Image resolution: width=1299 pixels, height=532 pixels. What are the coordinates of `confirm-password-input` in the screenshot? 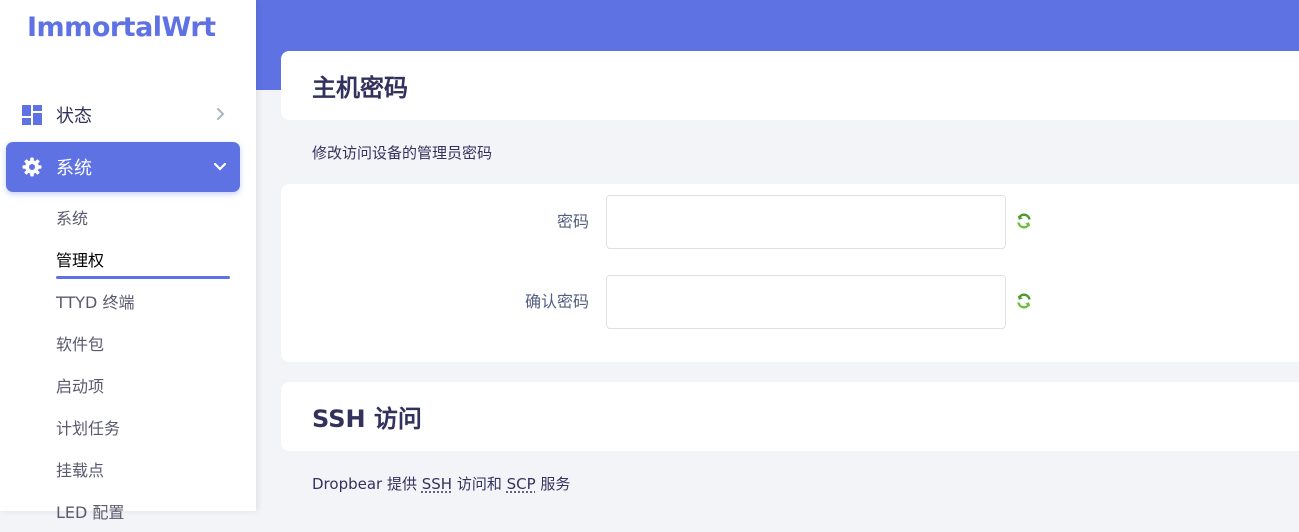 It's located at (806, 302).